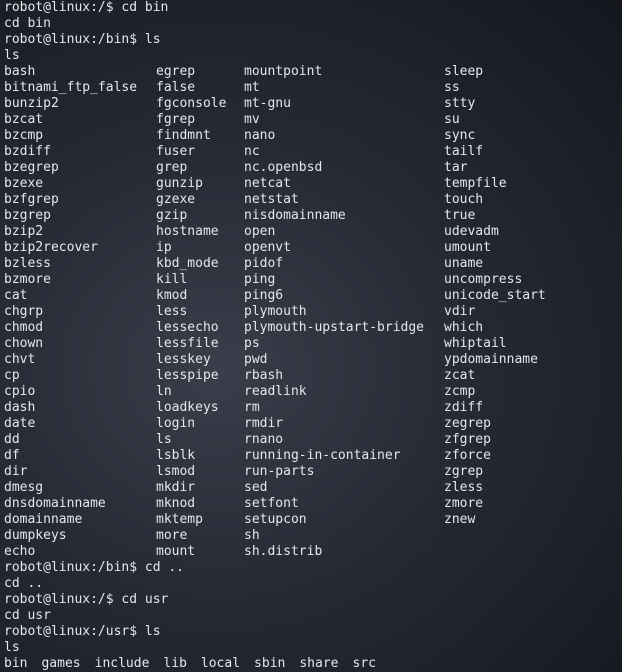 This screenshot has width=622, height=672. I want to click on file-entry: nc, so click(252, 151).